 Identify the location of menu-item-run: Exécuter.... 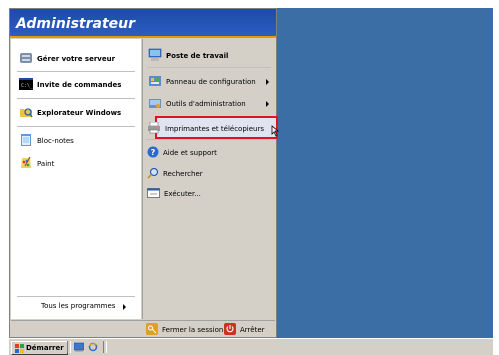
(174, 194).